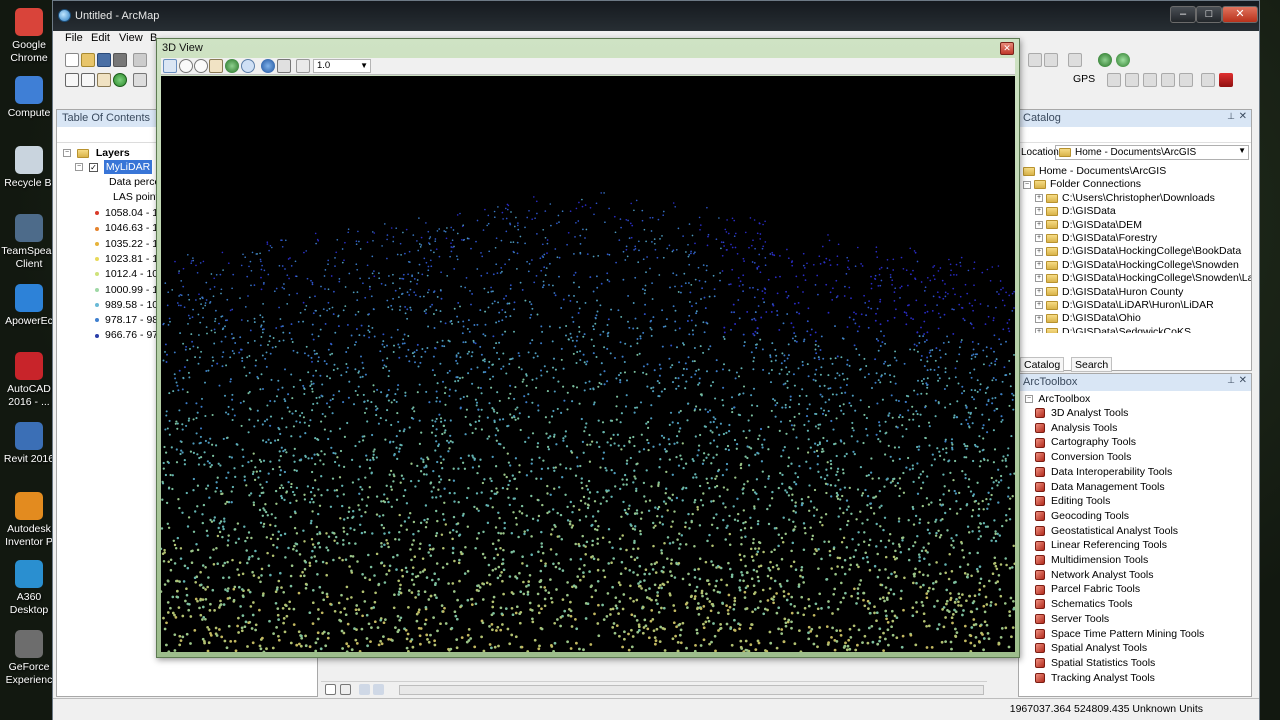  What do you see at coordinates (1103, 472) in the screenshot?
I see `toolbox-item: Data Interoperability Tools` at bounding box center [1103, 472].